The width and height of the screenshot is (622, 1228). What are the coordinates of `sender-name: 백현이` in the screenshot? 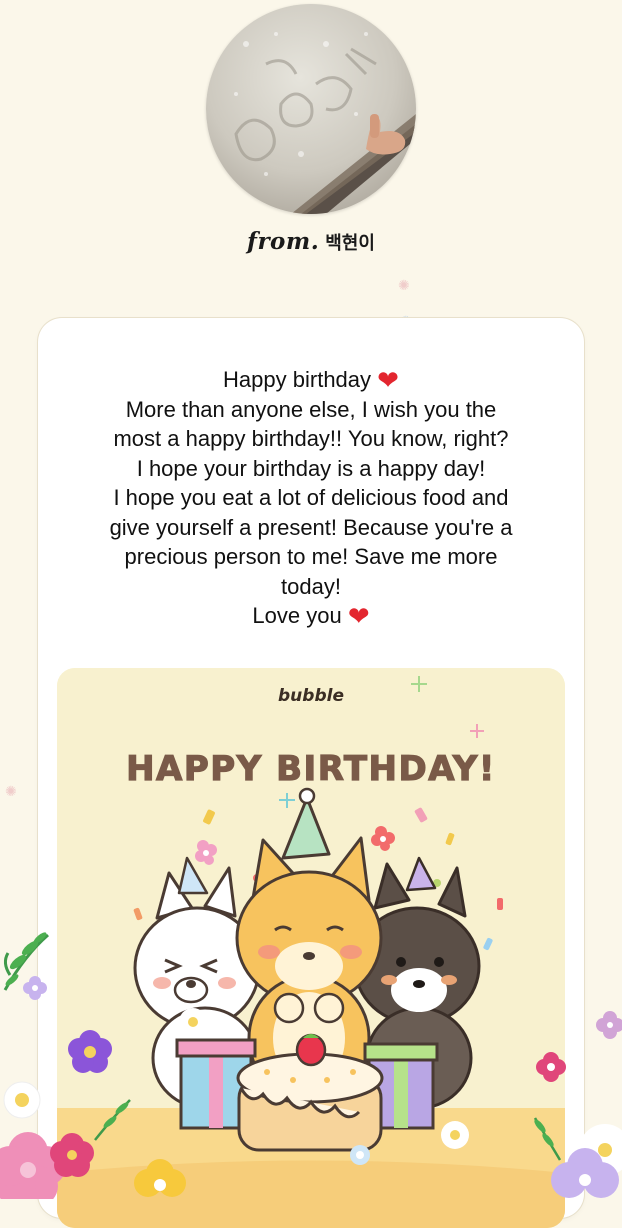 It's located at (350, 243).